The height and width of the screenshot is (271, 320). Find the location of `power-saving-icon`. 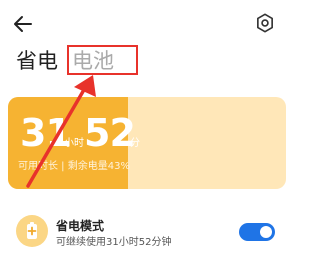

power-saving-icon is located at coordinates (32, 231).